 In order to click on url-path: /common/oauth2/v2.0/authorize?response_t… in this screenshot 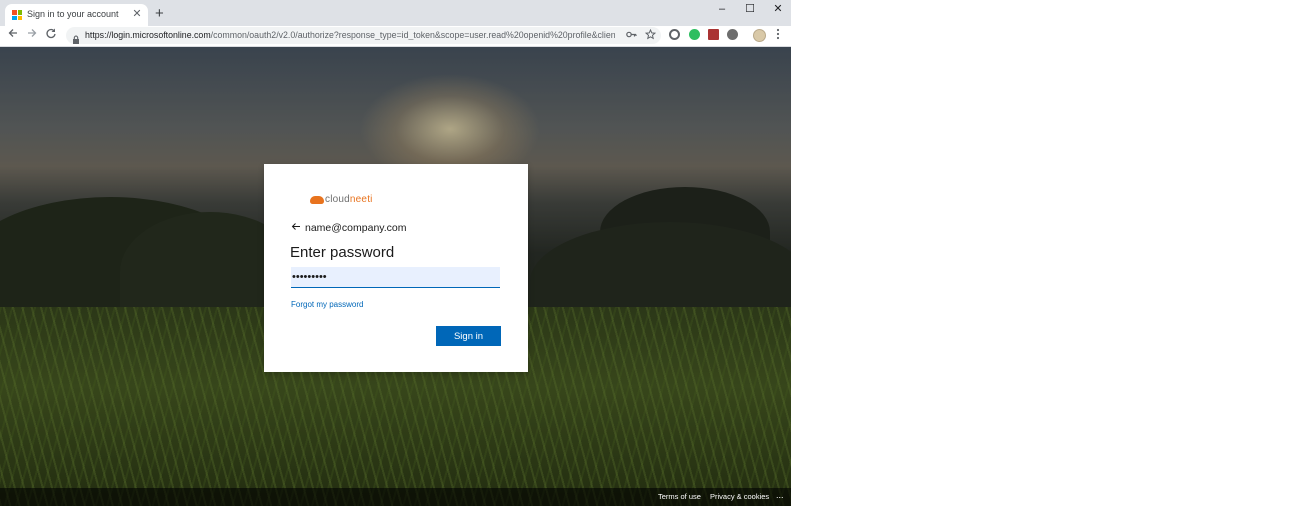, I will do `click(412, 35)`.